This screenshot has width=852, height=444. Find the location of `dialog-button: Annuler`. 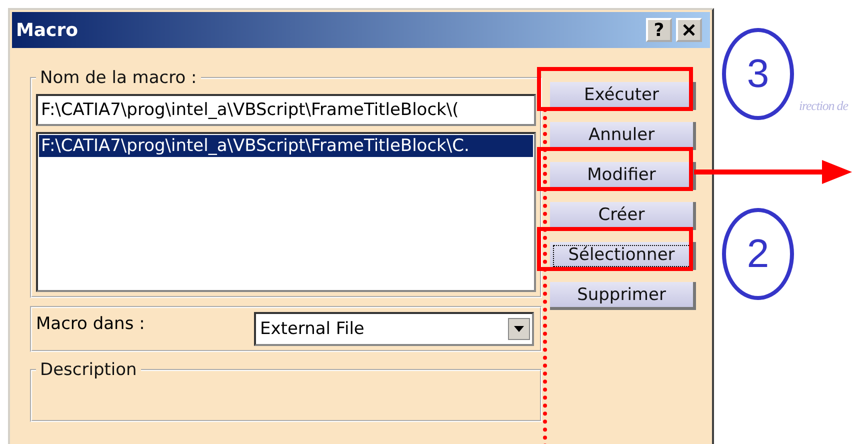

dialog-button: Annuler is located at coordinates (623, 136).